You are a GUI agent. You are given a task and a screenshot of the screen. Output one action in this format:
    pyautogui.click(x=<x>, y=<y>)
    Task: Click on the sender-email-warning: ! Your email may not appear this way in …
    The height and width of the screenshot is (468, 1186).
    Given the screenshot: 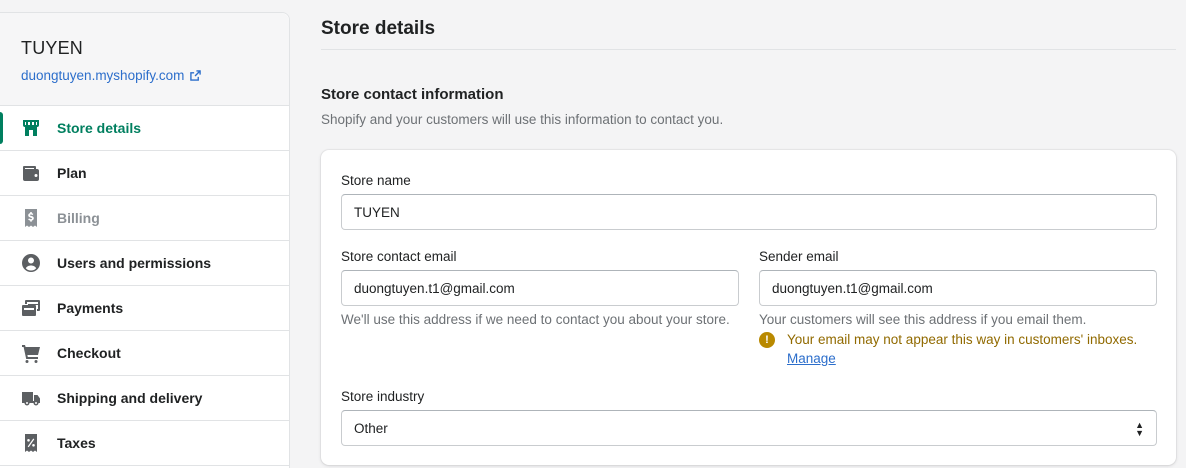 What is the action you would take?
    pyautogui.click(x=958, y=340)
    